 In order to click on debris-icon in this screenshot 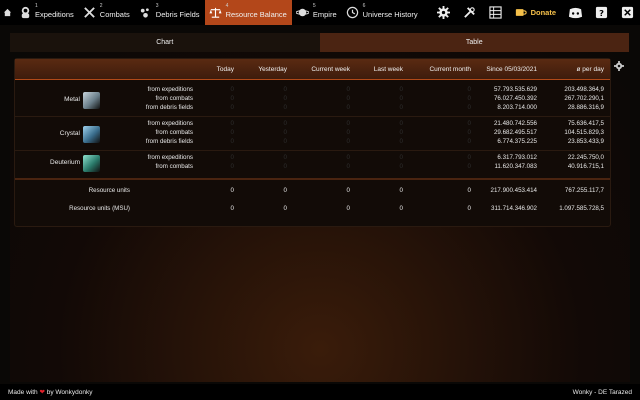, I will do `click(146, 13)`.